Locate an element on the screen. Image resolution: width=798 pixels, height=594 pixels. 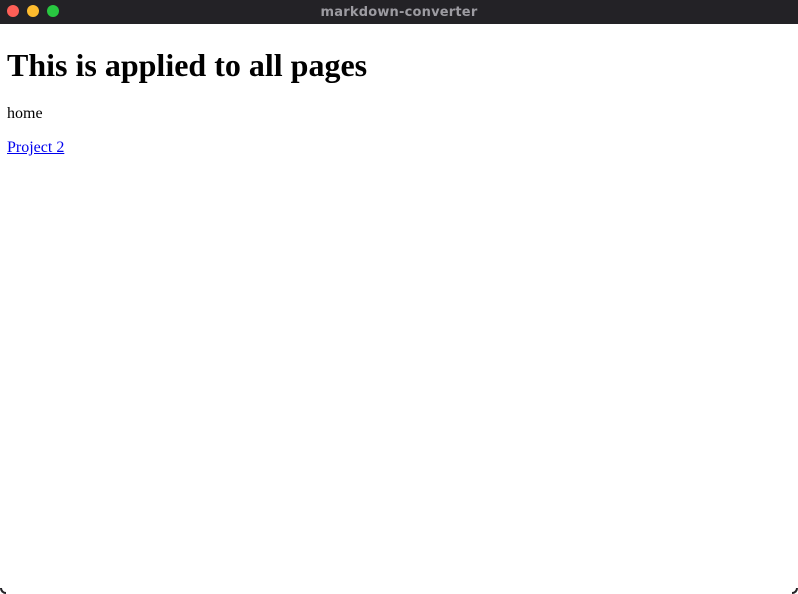
page-heading: This is applied to all pages is located at coordinates (187, 65).